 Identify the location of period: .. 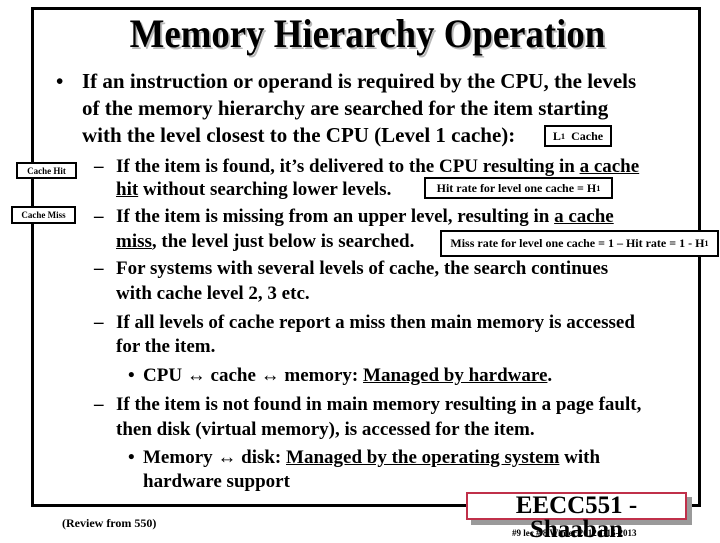
(550, 375).